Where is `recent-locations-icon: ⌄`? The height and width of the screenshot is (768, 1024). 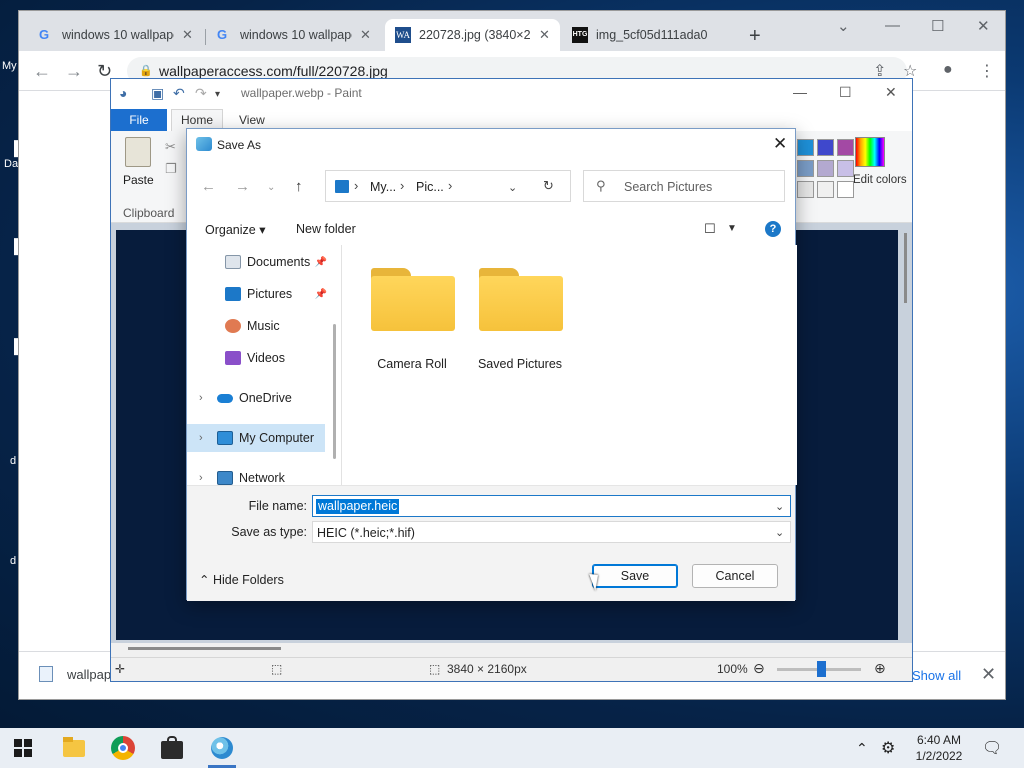
recent-locations-icon: ⌄ is located at coordinates (271, 187).